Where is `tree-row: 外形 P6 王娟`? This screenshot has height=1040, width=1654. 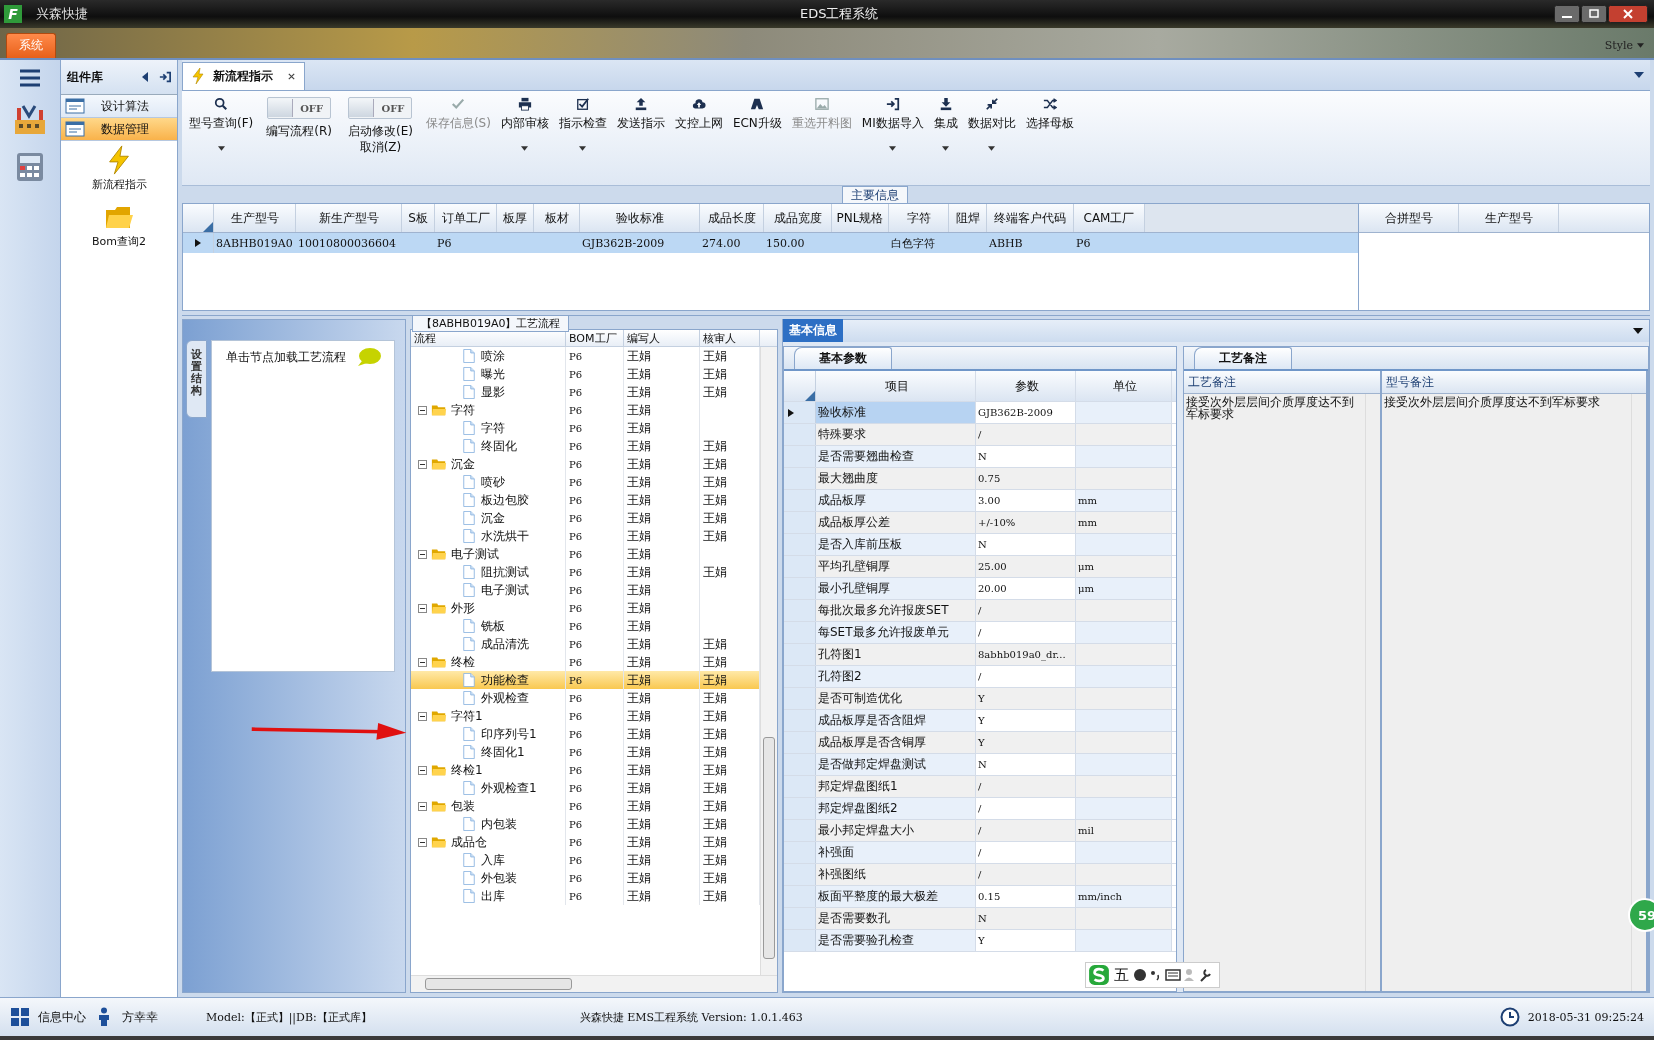
tree-row: 外形 P6 王娟 is located at coordinates (585, 608).